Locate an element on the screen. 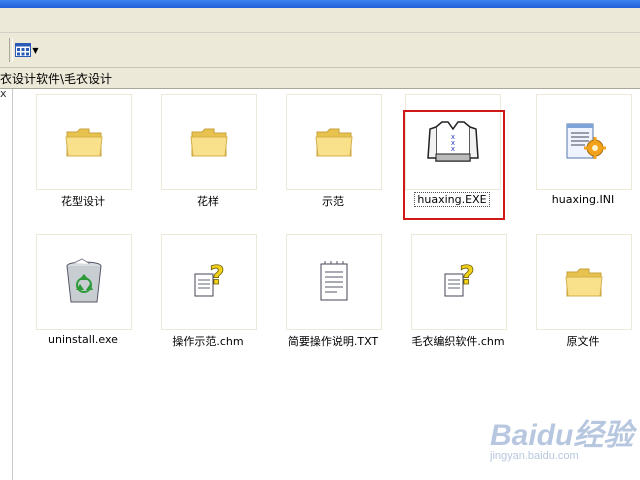 The image size is (640, 480). file-tile-selected: x x x huaxing.EXE is located at coordinates (452, 154).